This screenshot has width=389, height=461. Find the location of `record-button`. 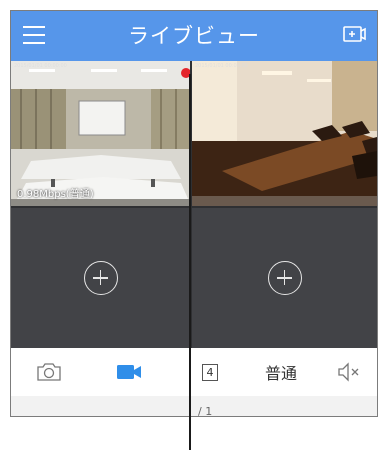

record-button is located at coordinates (129, 372).